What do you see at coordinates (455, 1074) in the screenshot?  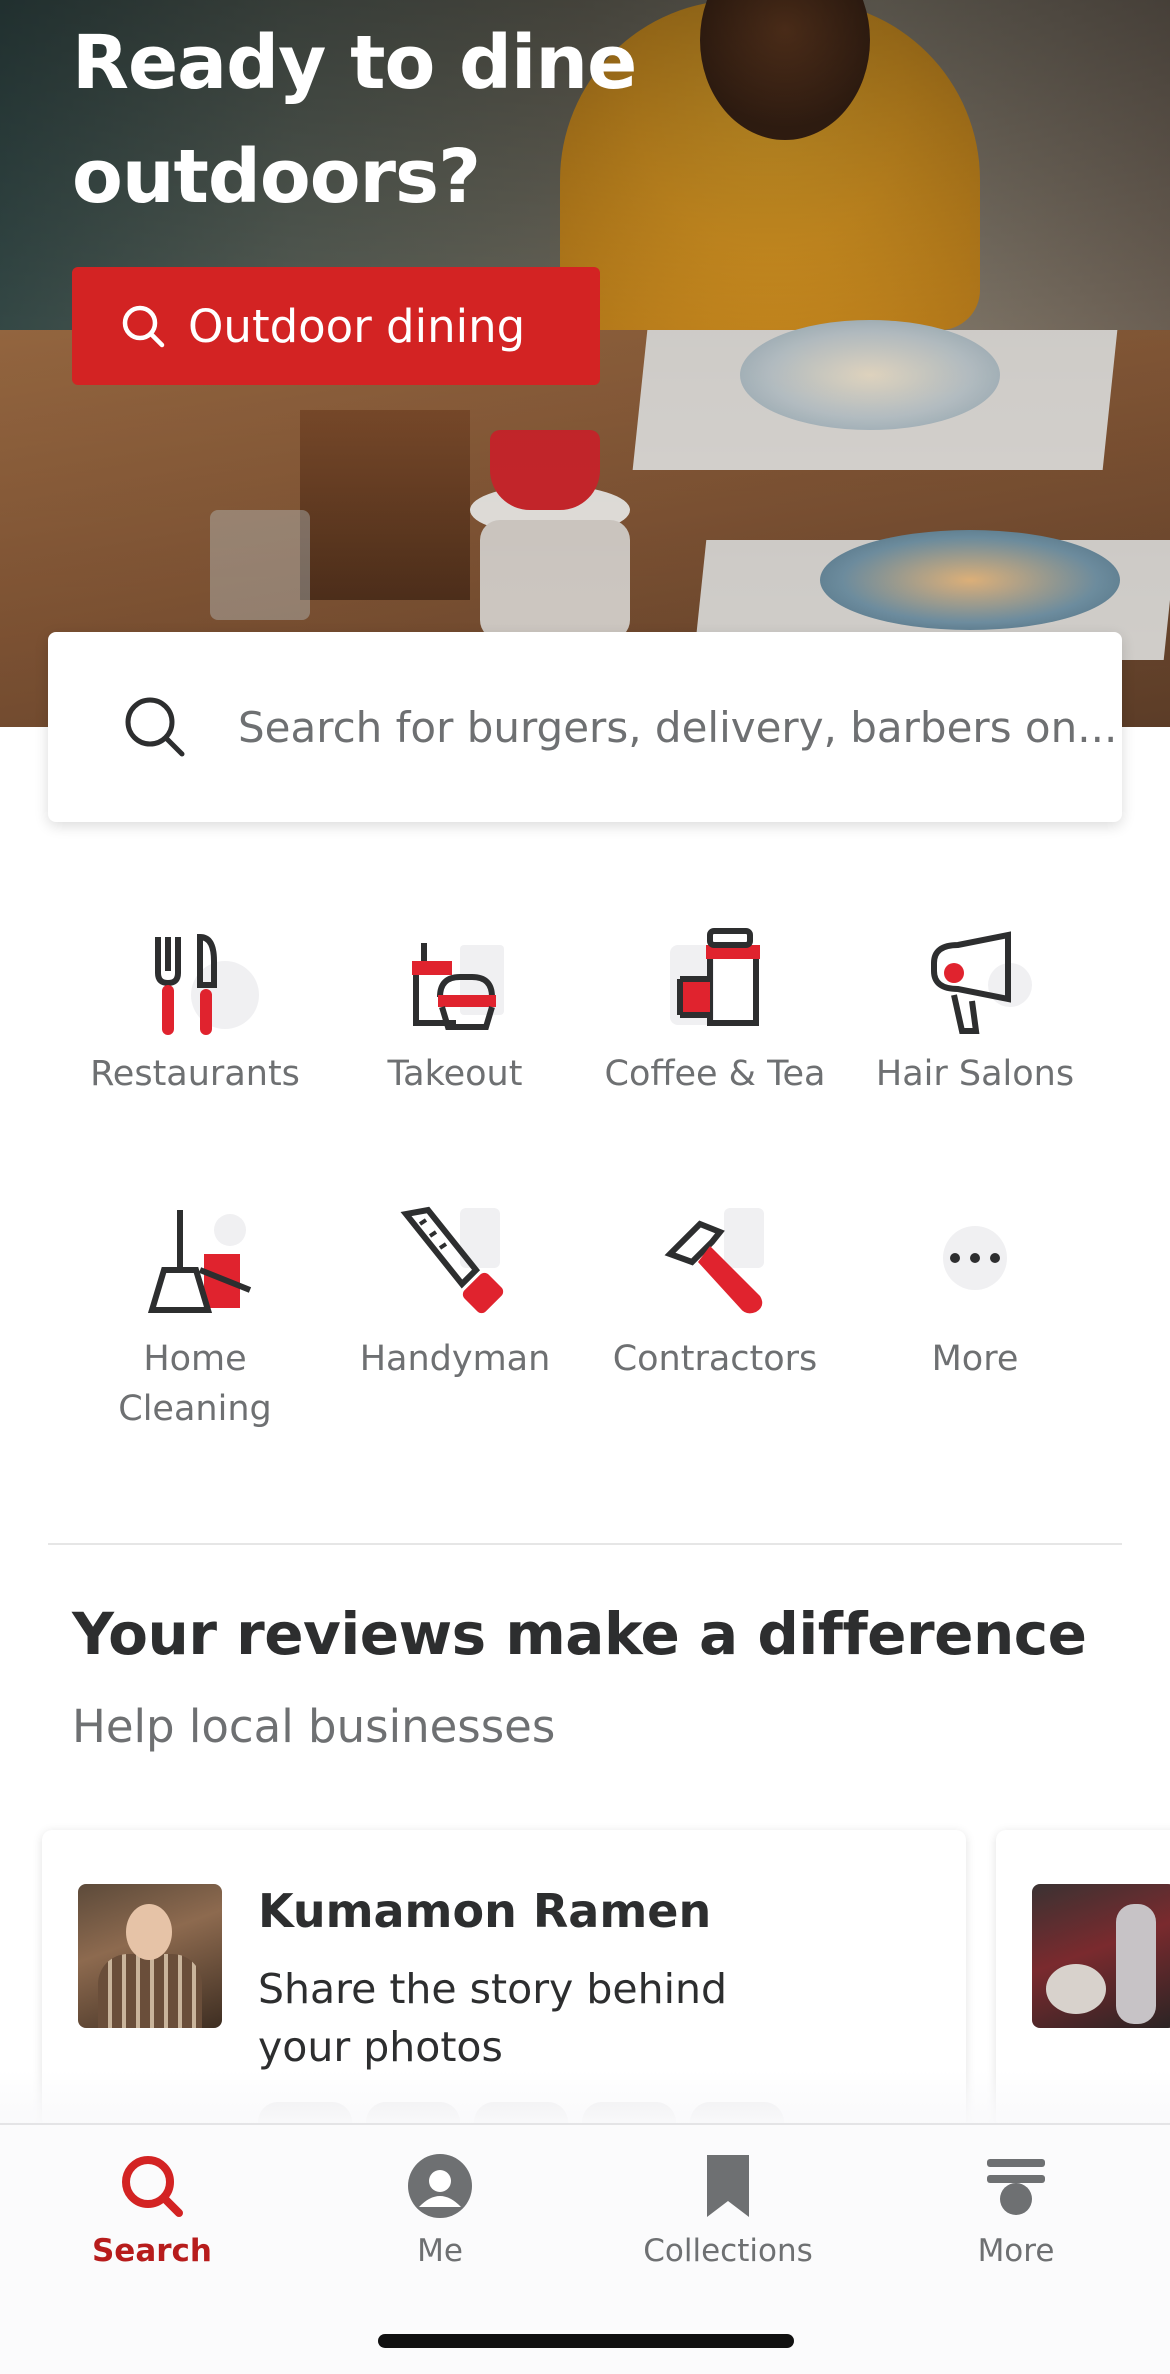 I see `category-label: Takeout` at bounding box center [455, 1074].